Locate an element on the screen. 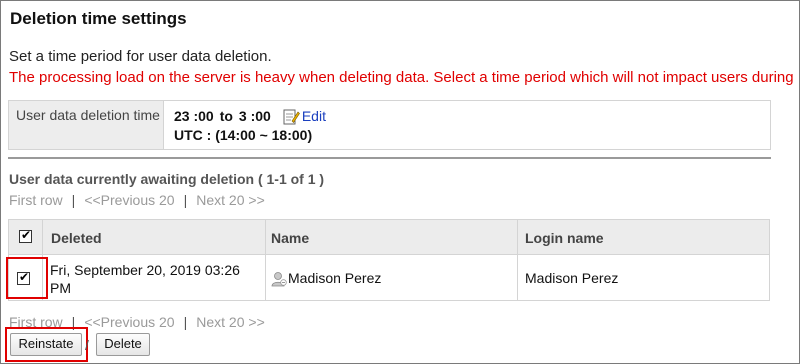 The image size is (800, 364). edit-label: Edit is located at coordinates (313, 116).